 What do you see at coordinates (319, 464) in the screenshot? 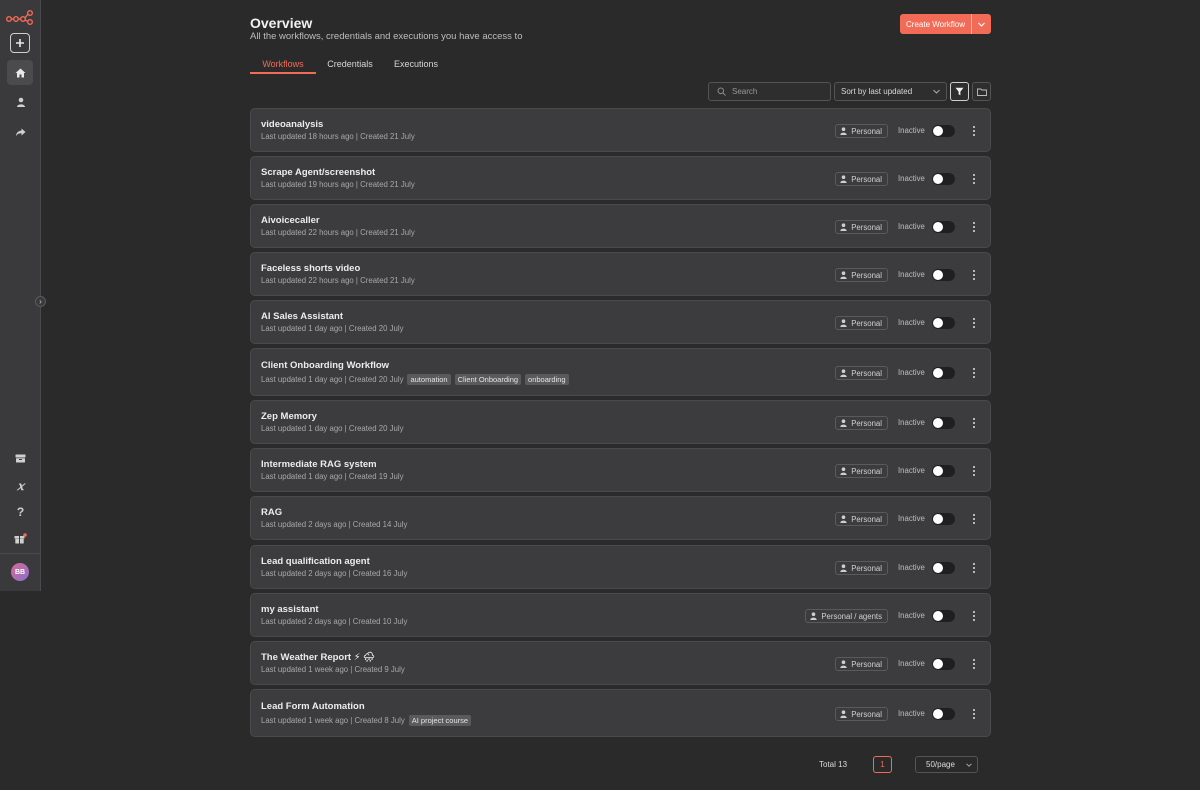
I see `workflow-name: Intermediate RAG system` at bounding box center [319, 464].